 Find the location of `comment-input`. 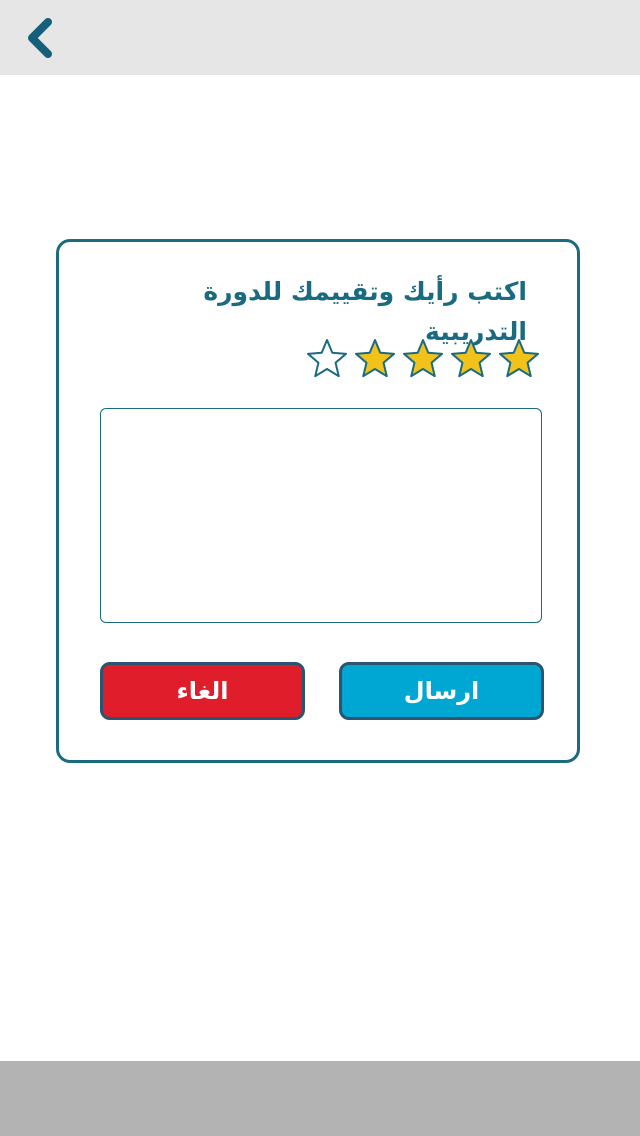

comment-input is located at coordinates (321, 515).